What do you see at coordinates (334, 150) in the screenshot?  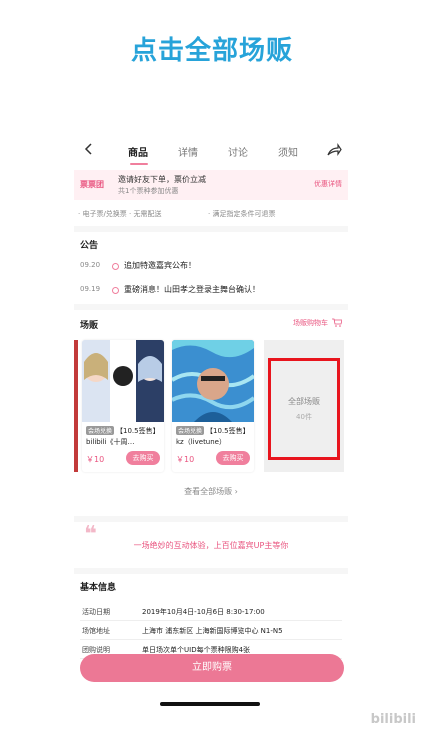 I see `share-icon` at bounding box center [334, 150].